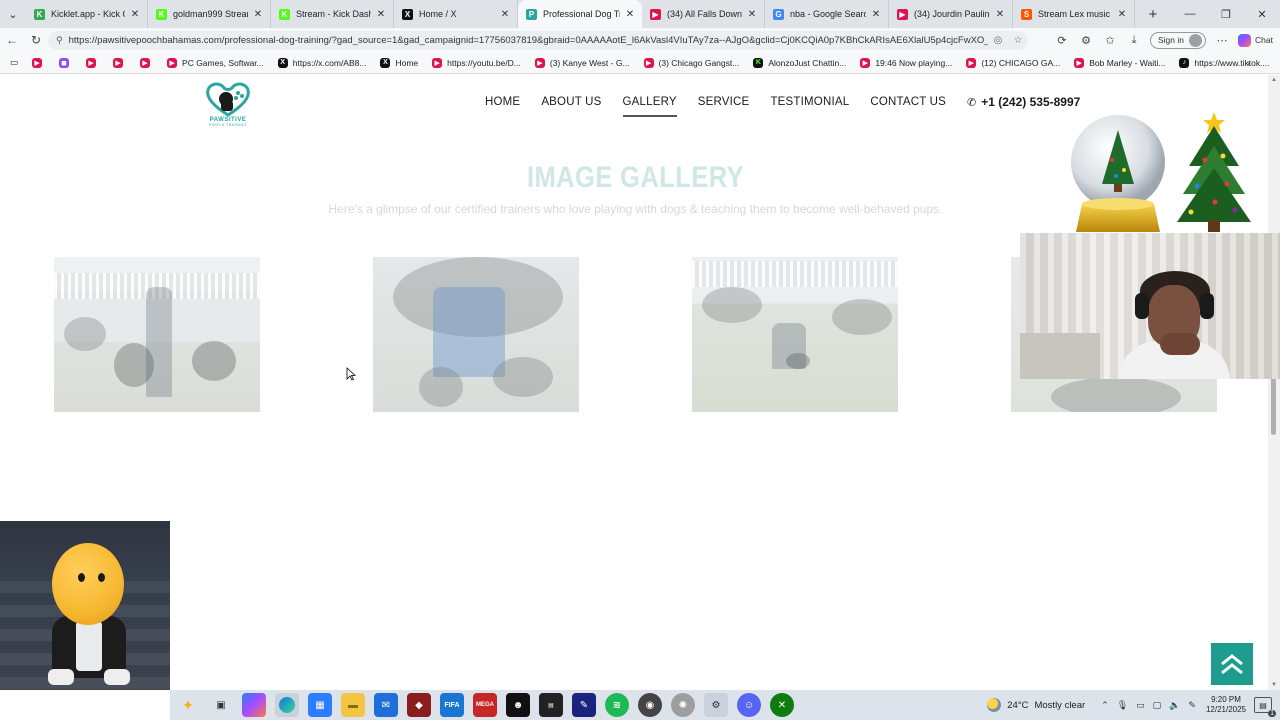 The image size is (1280, 720). I want to click on xbox-icon: ✕, so click(782, 705).